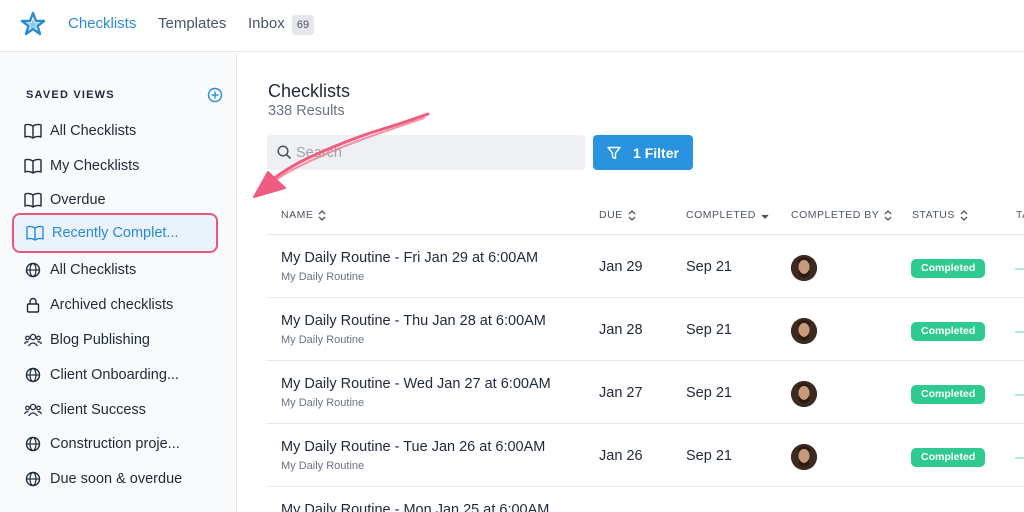 Image resolution: width=1024 pixels, height=512 pixels. I want to click on column-header-label: TA, so click(1020, 215).